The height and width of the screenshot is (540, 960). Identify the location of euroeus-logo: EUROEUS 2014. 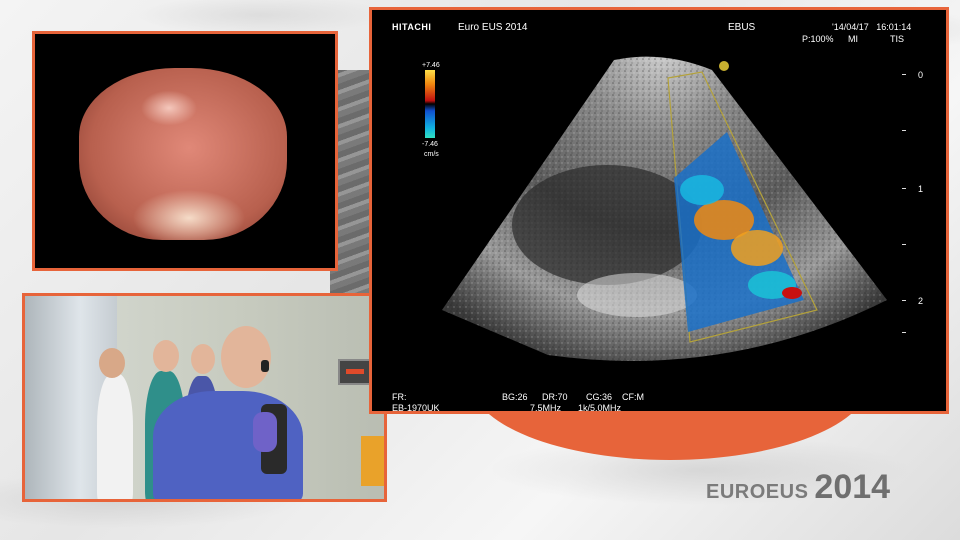
(798, 487).